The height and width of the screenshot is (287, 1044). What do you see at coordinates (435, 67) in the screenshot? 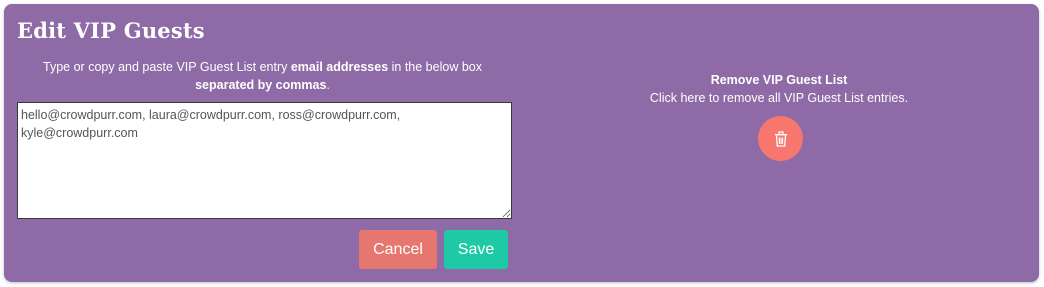
I see `instructions-part-2: in the below box` at bounding box center [435, 67].